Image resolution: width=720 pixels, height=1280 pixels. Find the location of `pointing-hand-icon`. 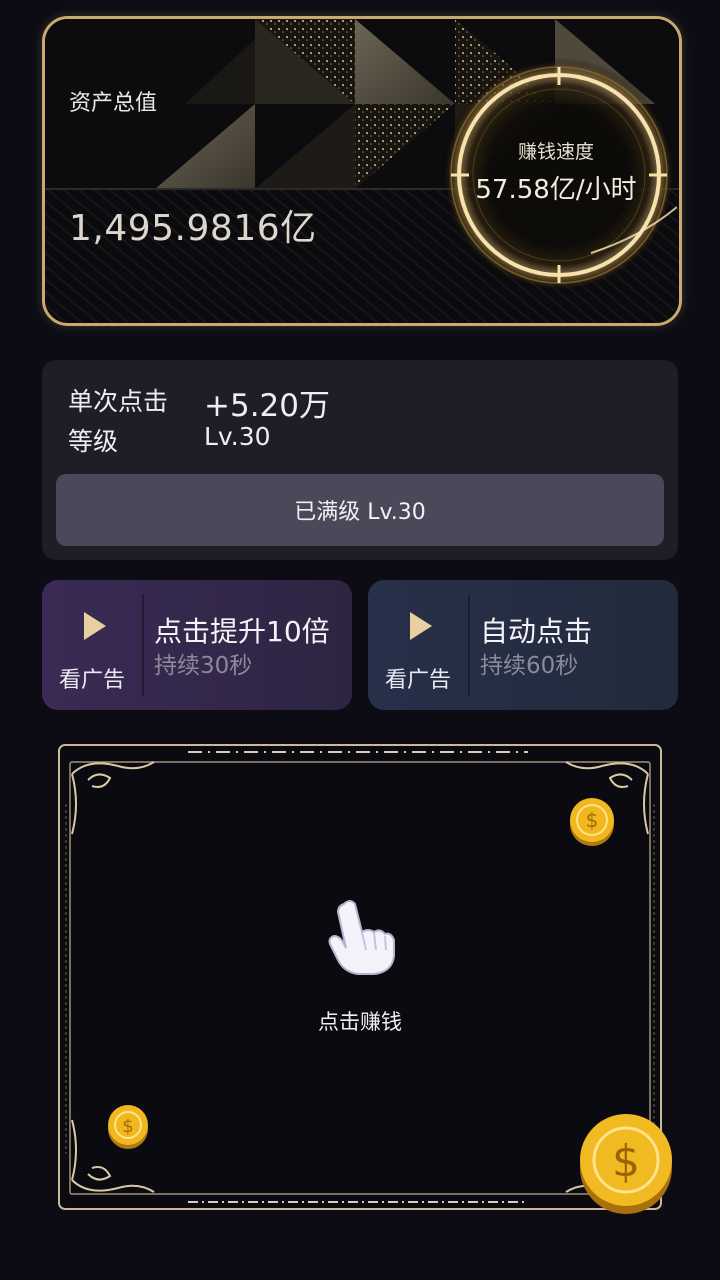

pointing-hand-icon is located at coordinates (361, 937).